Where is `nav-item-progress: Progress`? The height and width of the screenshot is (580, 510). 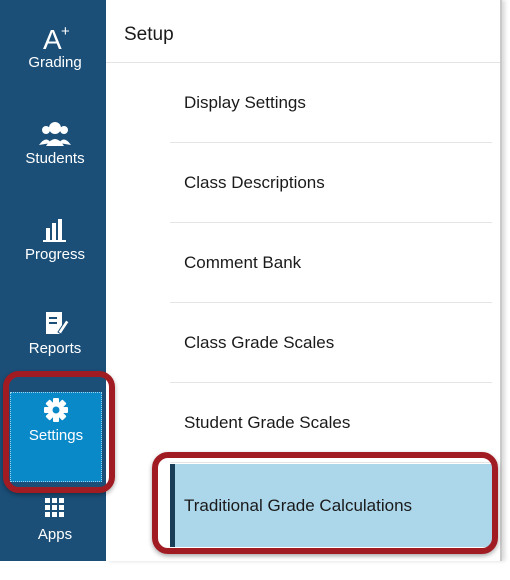 nav-item-progress: Progress is located at coordinates (55, 256).